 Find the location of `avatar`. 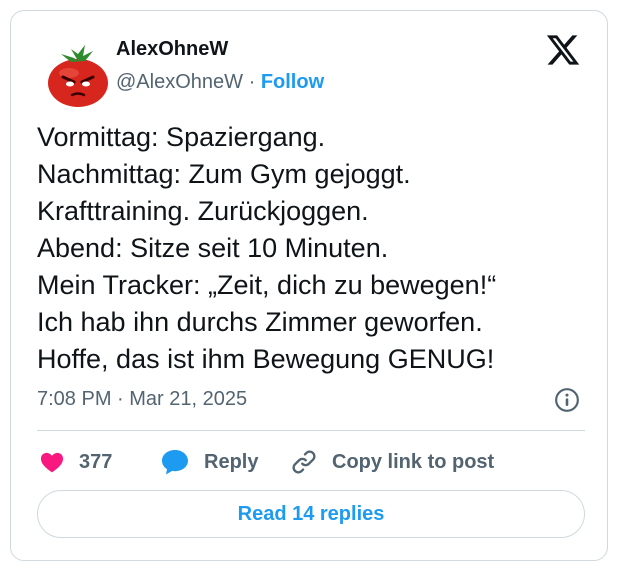

avatar is located at coordinates (78, 74).